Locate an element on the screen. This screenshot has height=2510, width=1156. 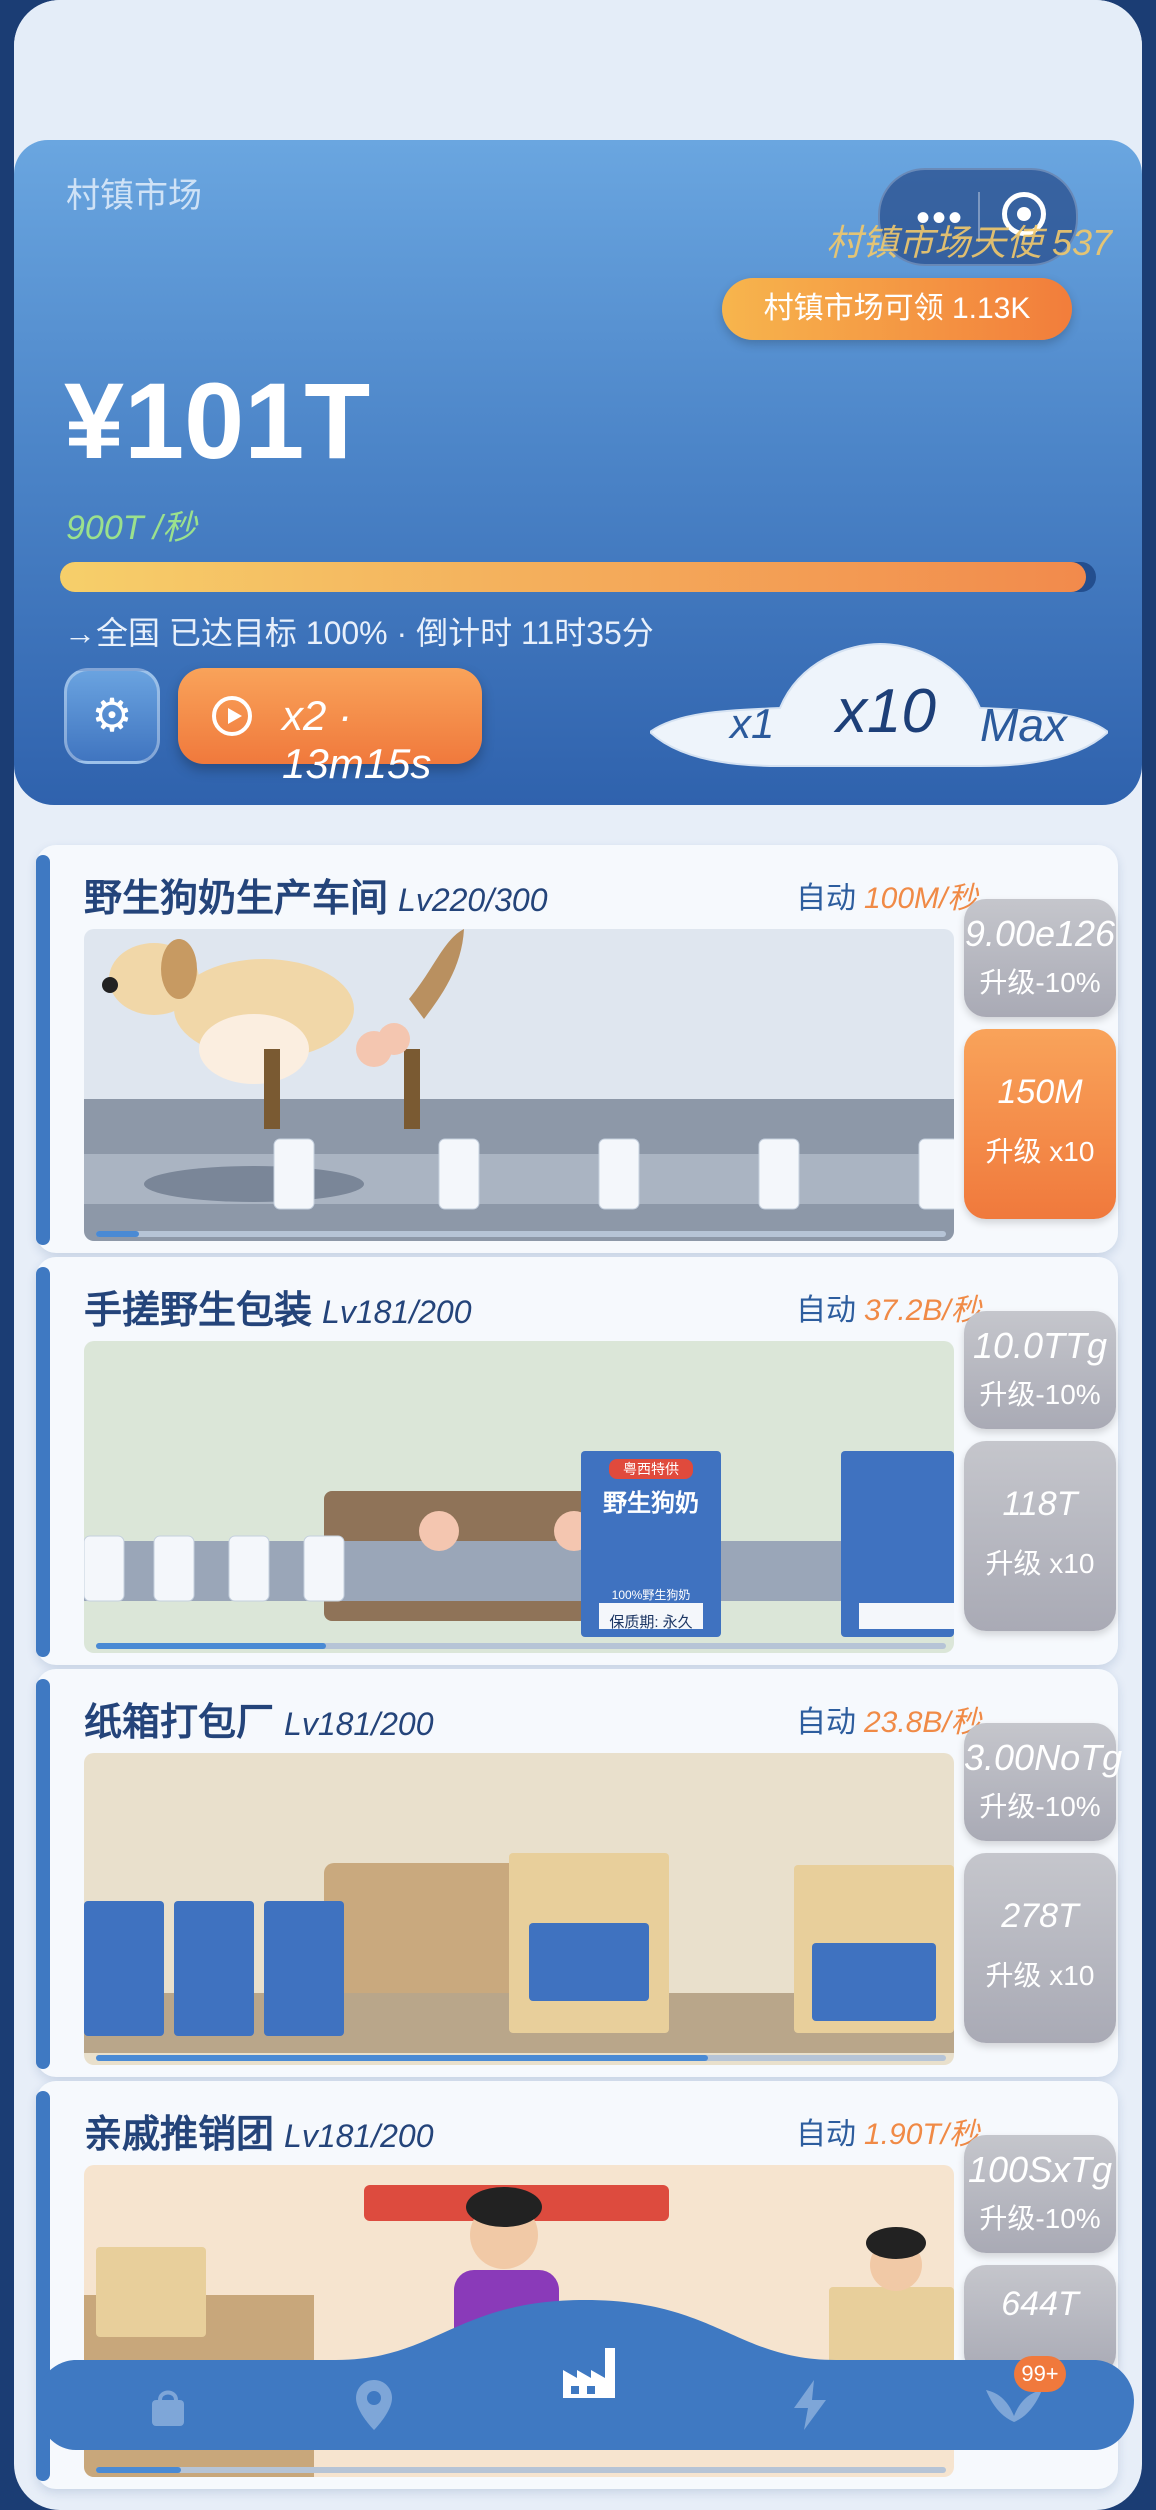
card-title: 野生狗奶生产车间 Lv220/300 is located at coordinates (315, 894).